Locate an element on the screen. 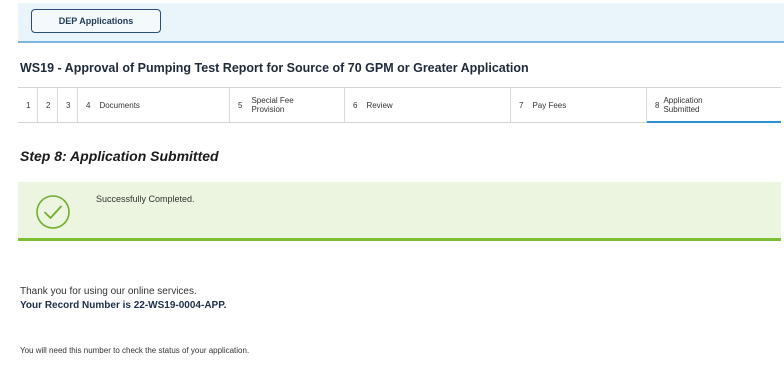 The image size is (784, 381). step-number: 8 is located at coordinates (657, 105).